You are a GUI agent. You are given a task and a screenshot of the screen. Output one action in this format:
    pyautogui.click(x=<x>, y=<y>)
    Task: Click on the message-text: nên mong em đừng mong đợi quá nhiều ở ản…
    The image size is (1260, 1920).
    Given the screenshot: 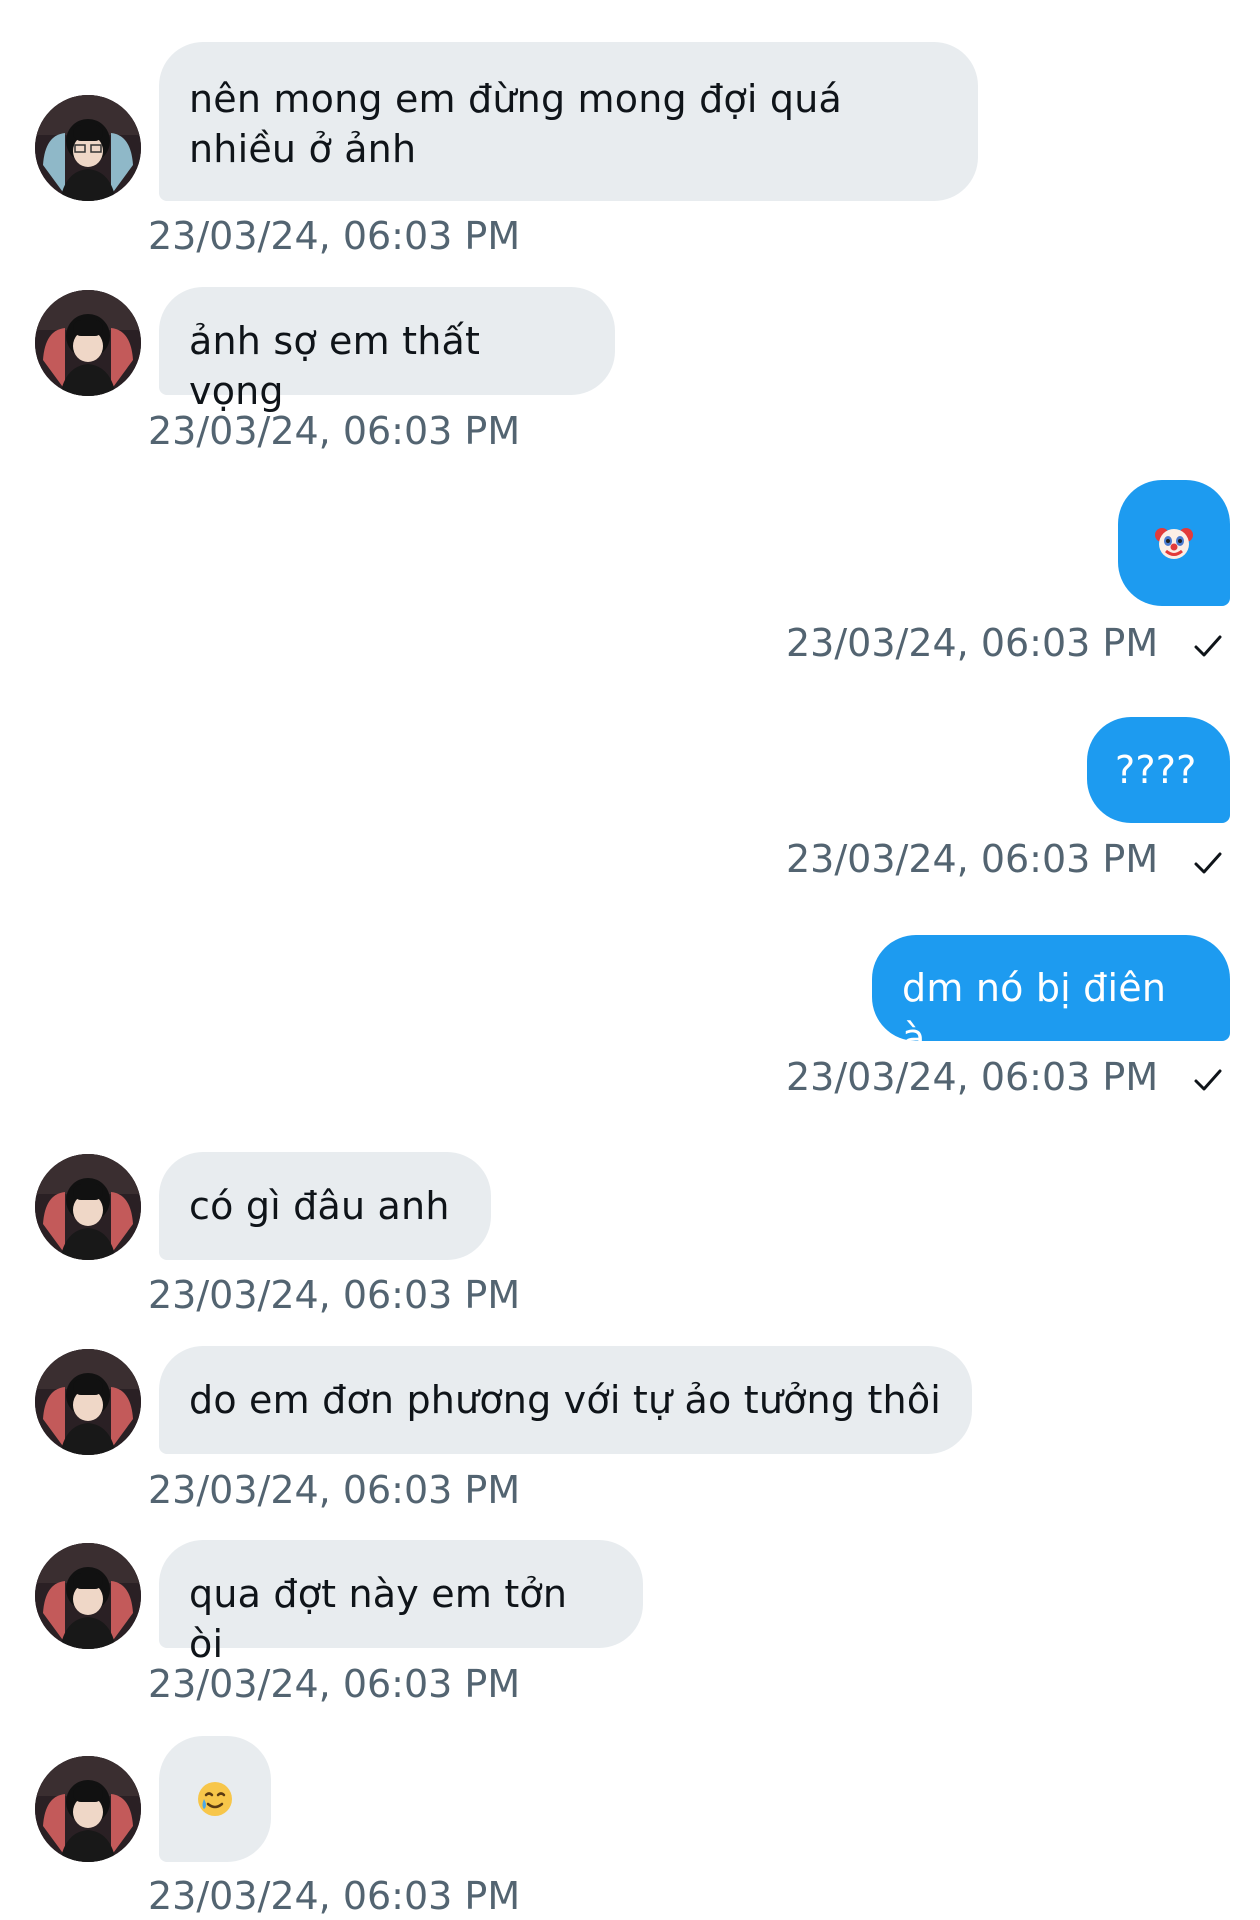 What is the action you would take?
    pyautogui.click(x=515, y=124)
    